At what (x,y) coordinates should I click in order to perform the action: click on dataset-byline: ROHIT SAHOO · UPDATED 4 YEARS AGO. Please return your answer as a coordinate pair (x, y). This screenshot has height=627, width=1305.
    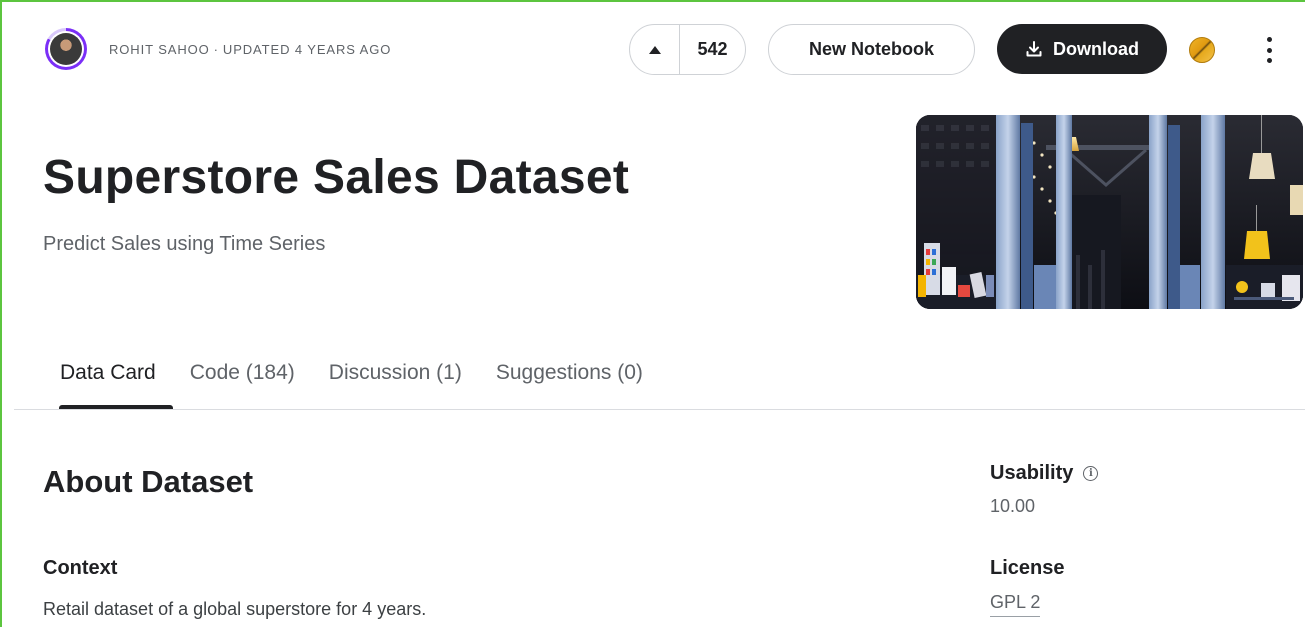
    Looking at the image, I should click on (250, 49).